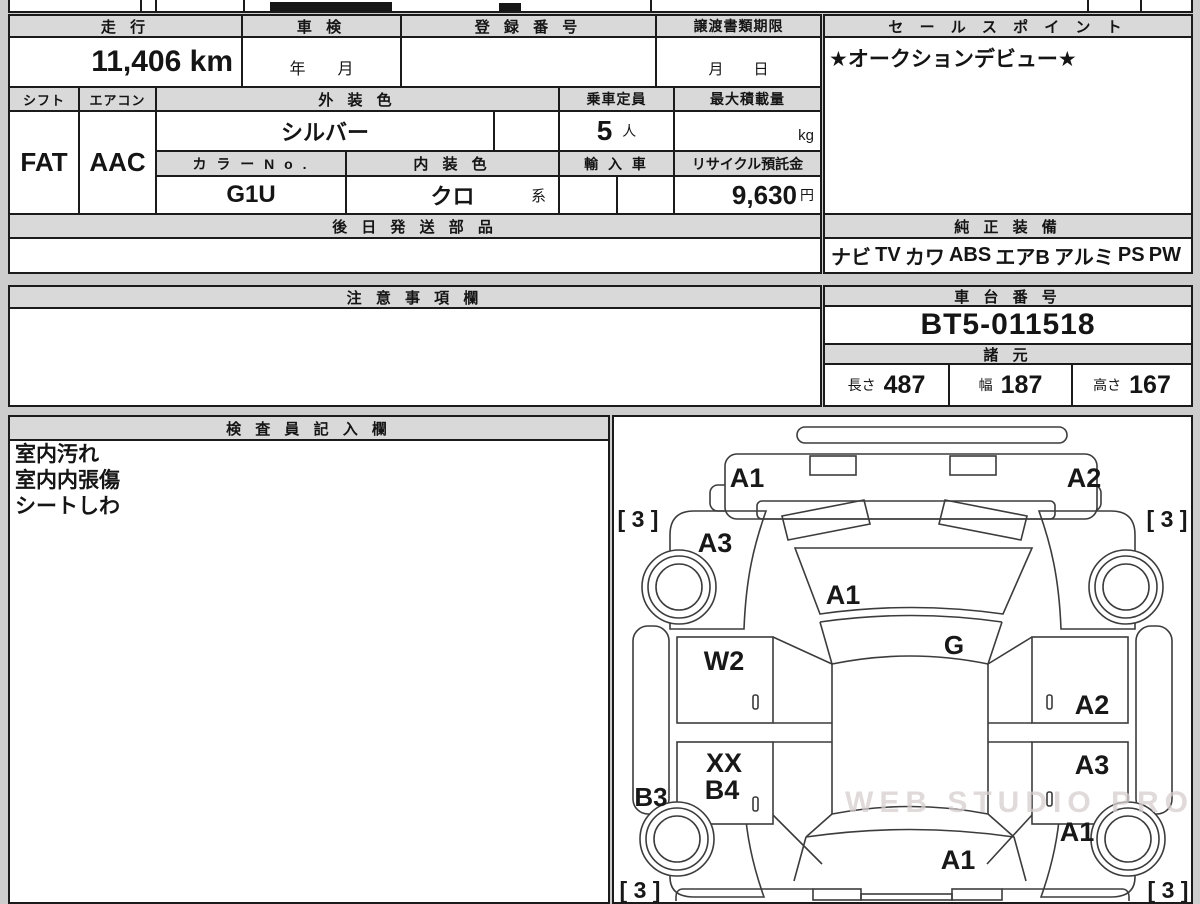 This screenshot has width=1200, height=904. Describe the element at coordinates (44, 162) in the screenshot. I see `shift-value: FAT` at that location.